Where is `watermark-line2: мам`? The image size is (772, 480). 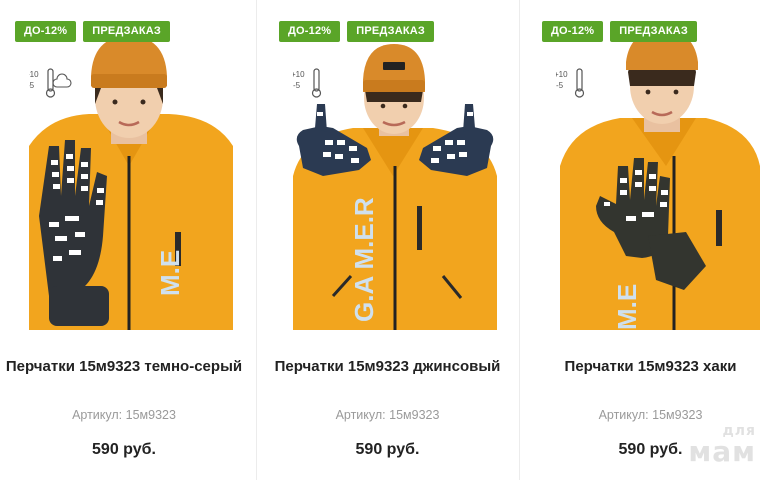 watermark-line2: мам is located at coordinates (722, 451).